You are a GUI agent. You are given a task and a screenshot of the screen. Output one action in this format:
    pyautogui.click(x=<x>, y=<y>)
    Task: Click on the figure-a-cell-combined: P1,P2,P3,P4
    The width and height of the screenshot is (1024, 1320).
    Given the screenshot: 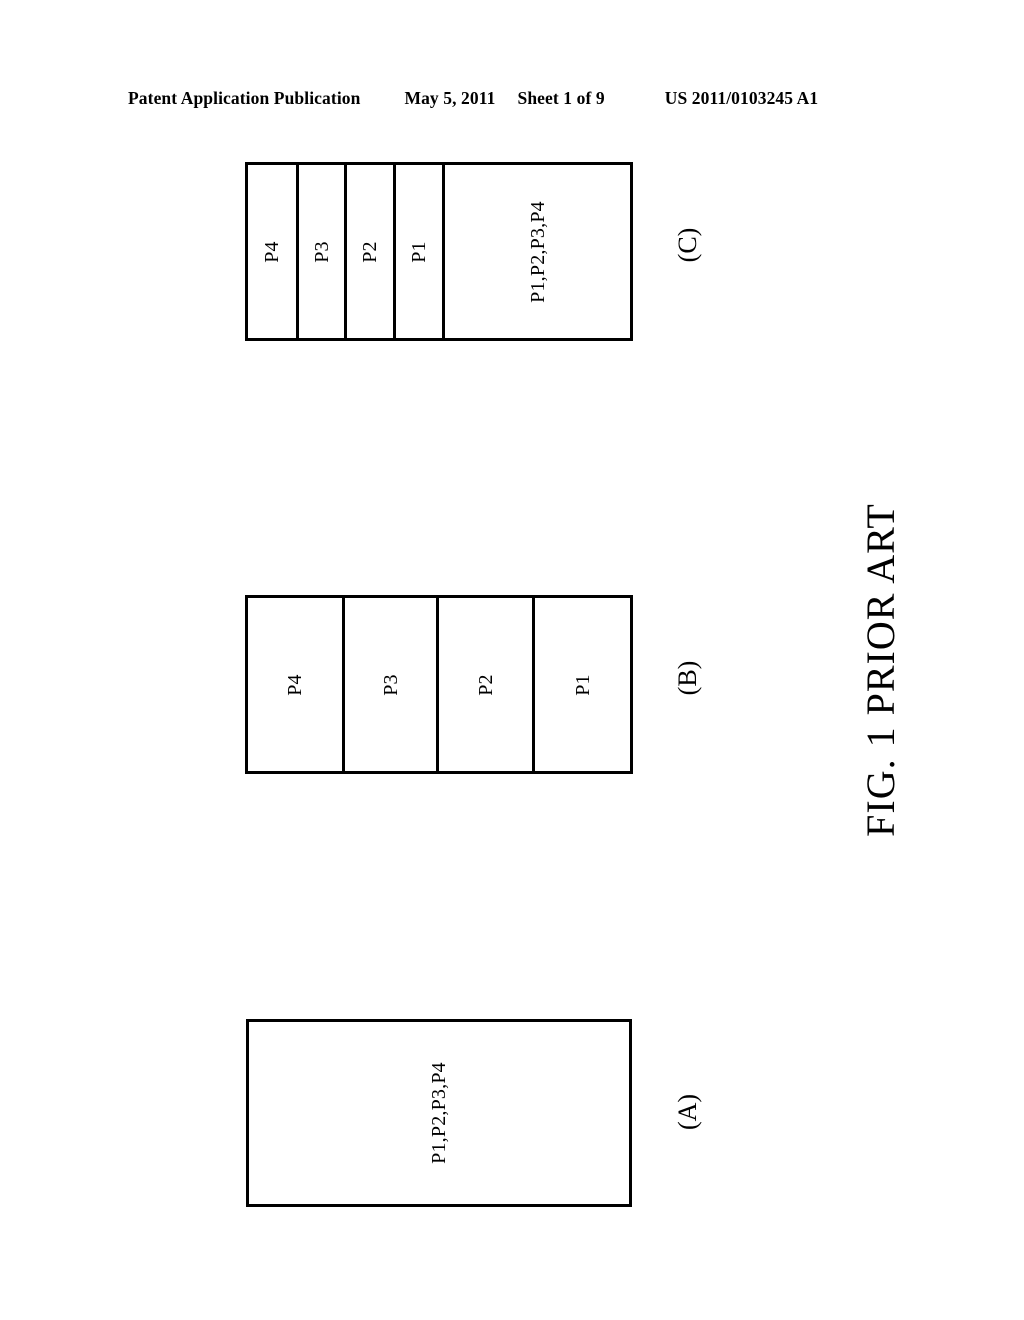 What is the action you would take?
    pyautogui.click(x=439, y=1113)
    